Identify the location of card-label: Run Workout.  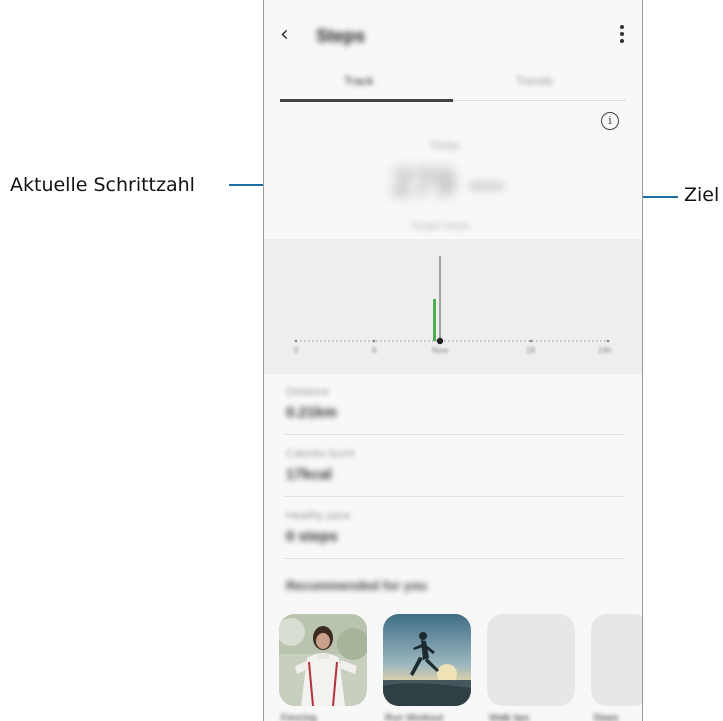
(414, 717).